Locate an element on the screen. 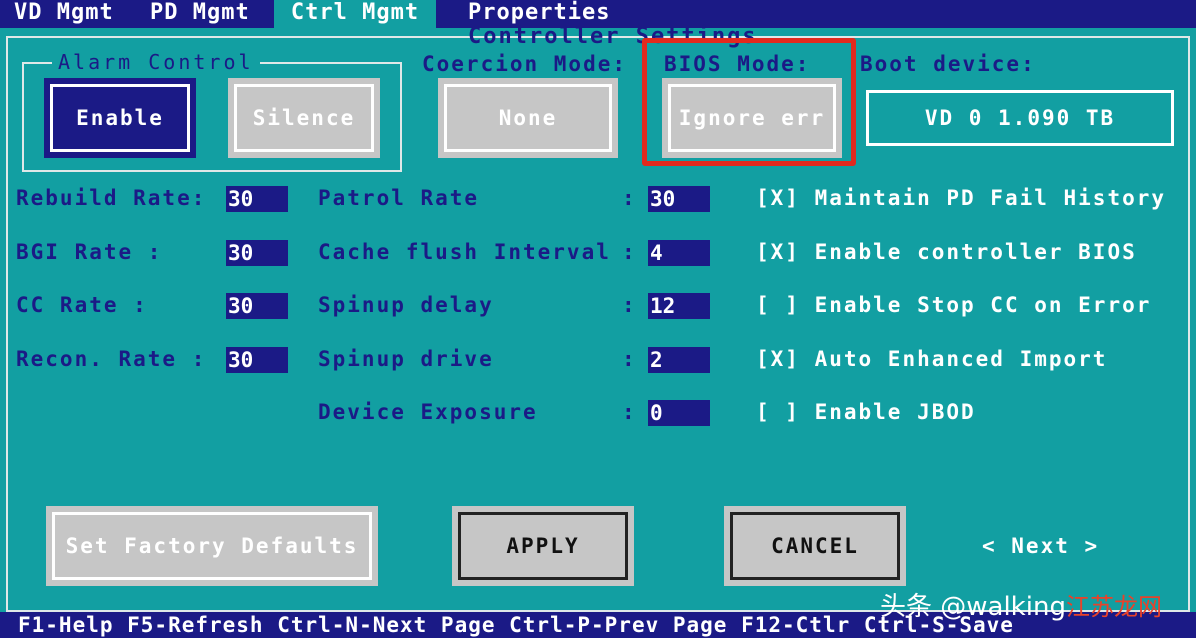 Image resolution: width=1196 pixels, height=638 pixels. watermark: 头条 @walking江苏龙网 is located at coordinates (1021, 604).